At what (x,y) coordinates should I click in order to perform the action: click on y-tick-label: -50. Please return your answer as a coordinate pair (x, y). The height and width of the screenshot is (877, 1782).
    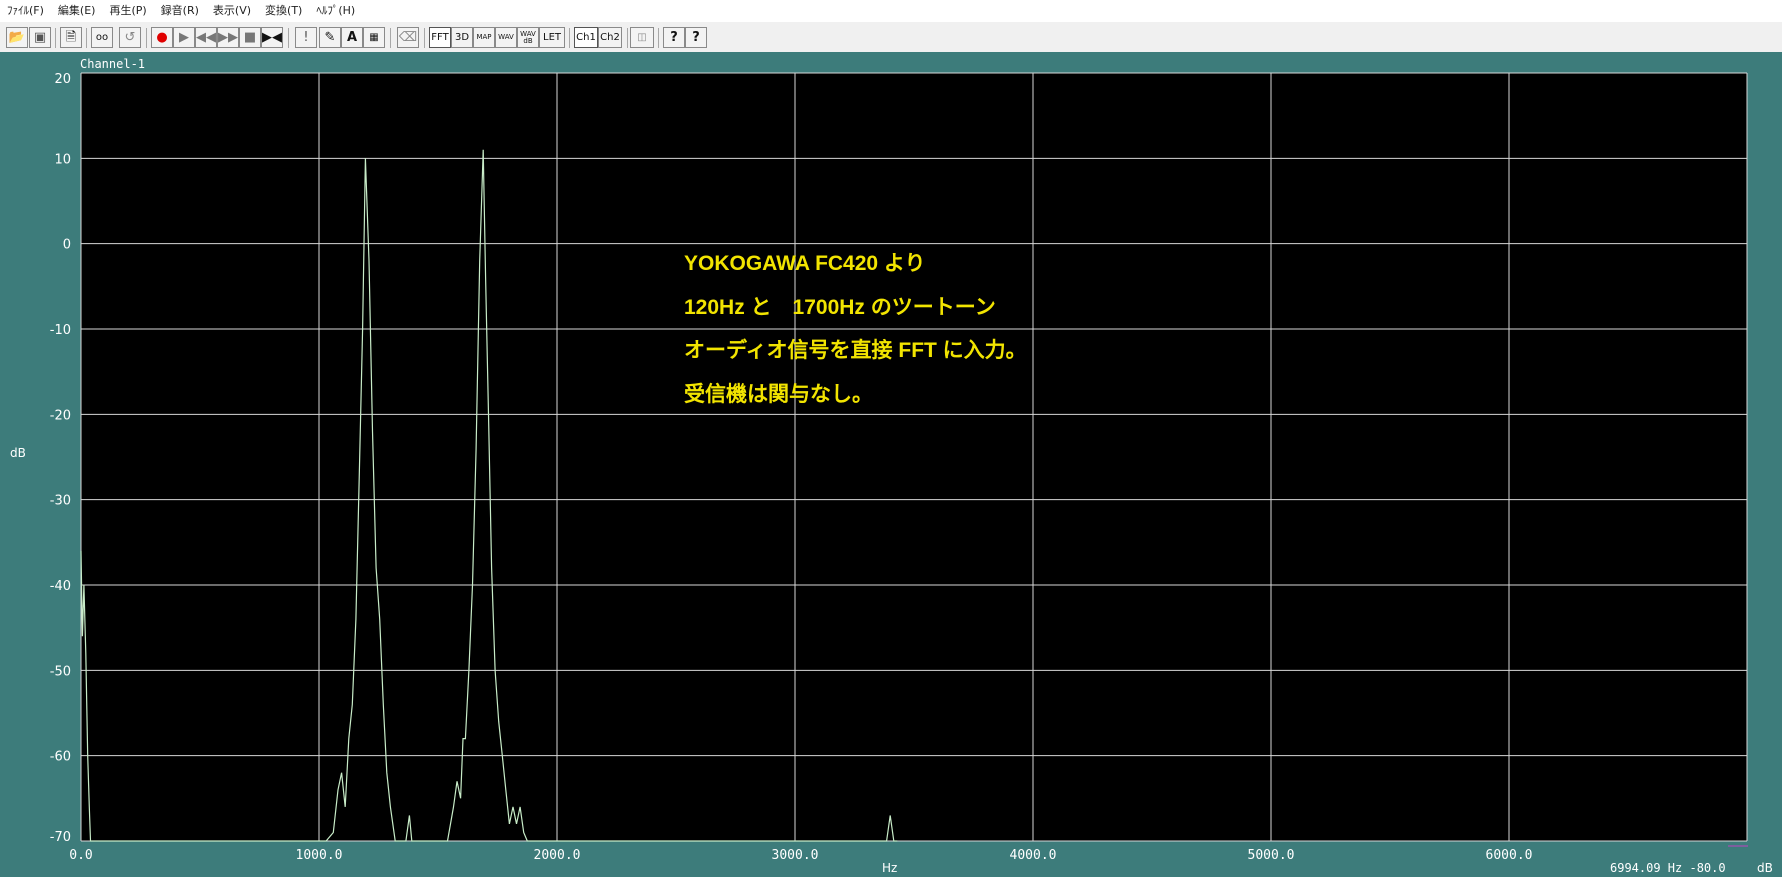
    Looking at the image, I should click on (60, 671).